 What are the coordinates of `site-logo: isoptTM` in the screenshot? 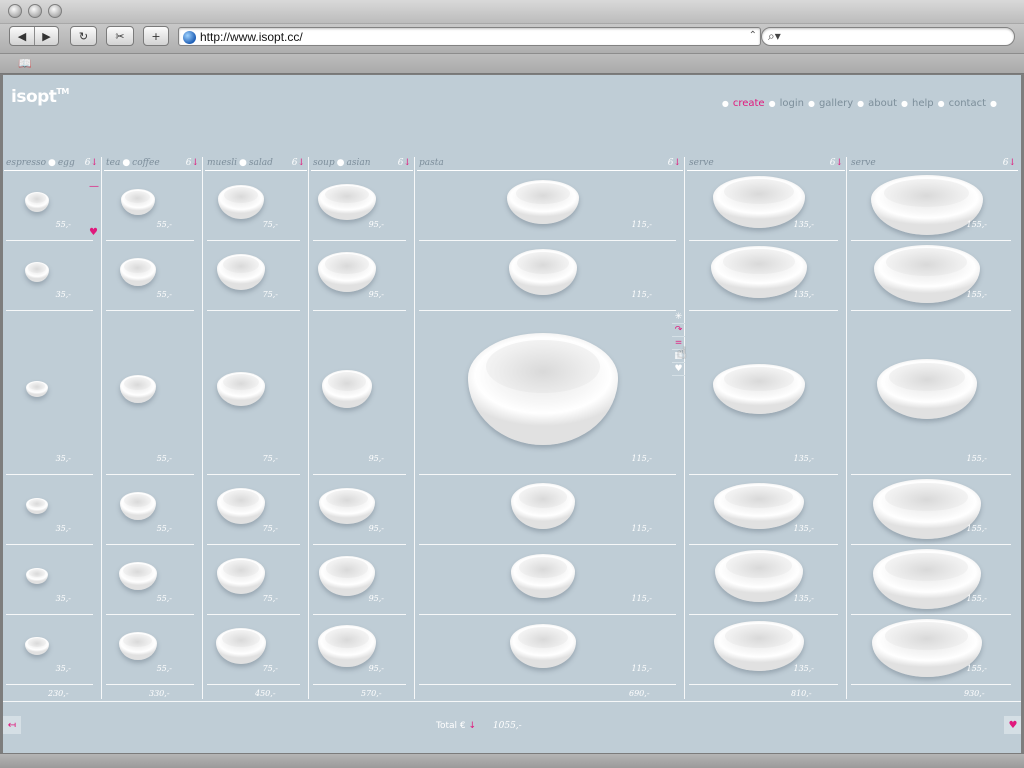 It's located at (40, 97).